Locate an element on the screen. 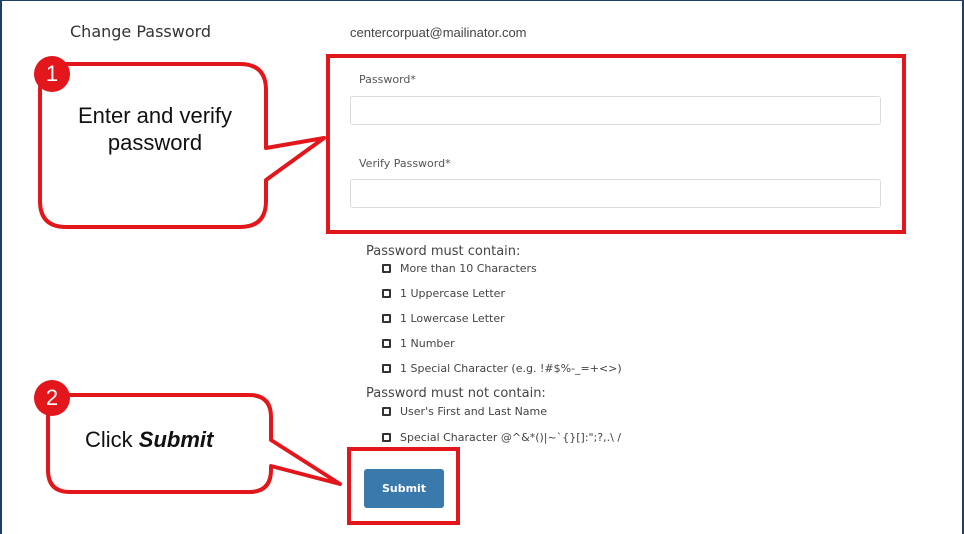 This screenshot has height=534, width=964. step-1-badge: 1 is located at coordinates (52, 74).